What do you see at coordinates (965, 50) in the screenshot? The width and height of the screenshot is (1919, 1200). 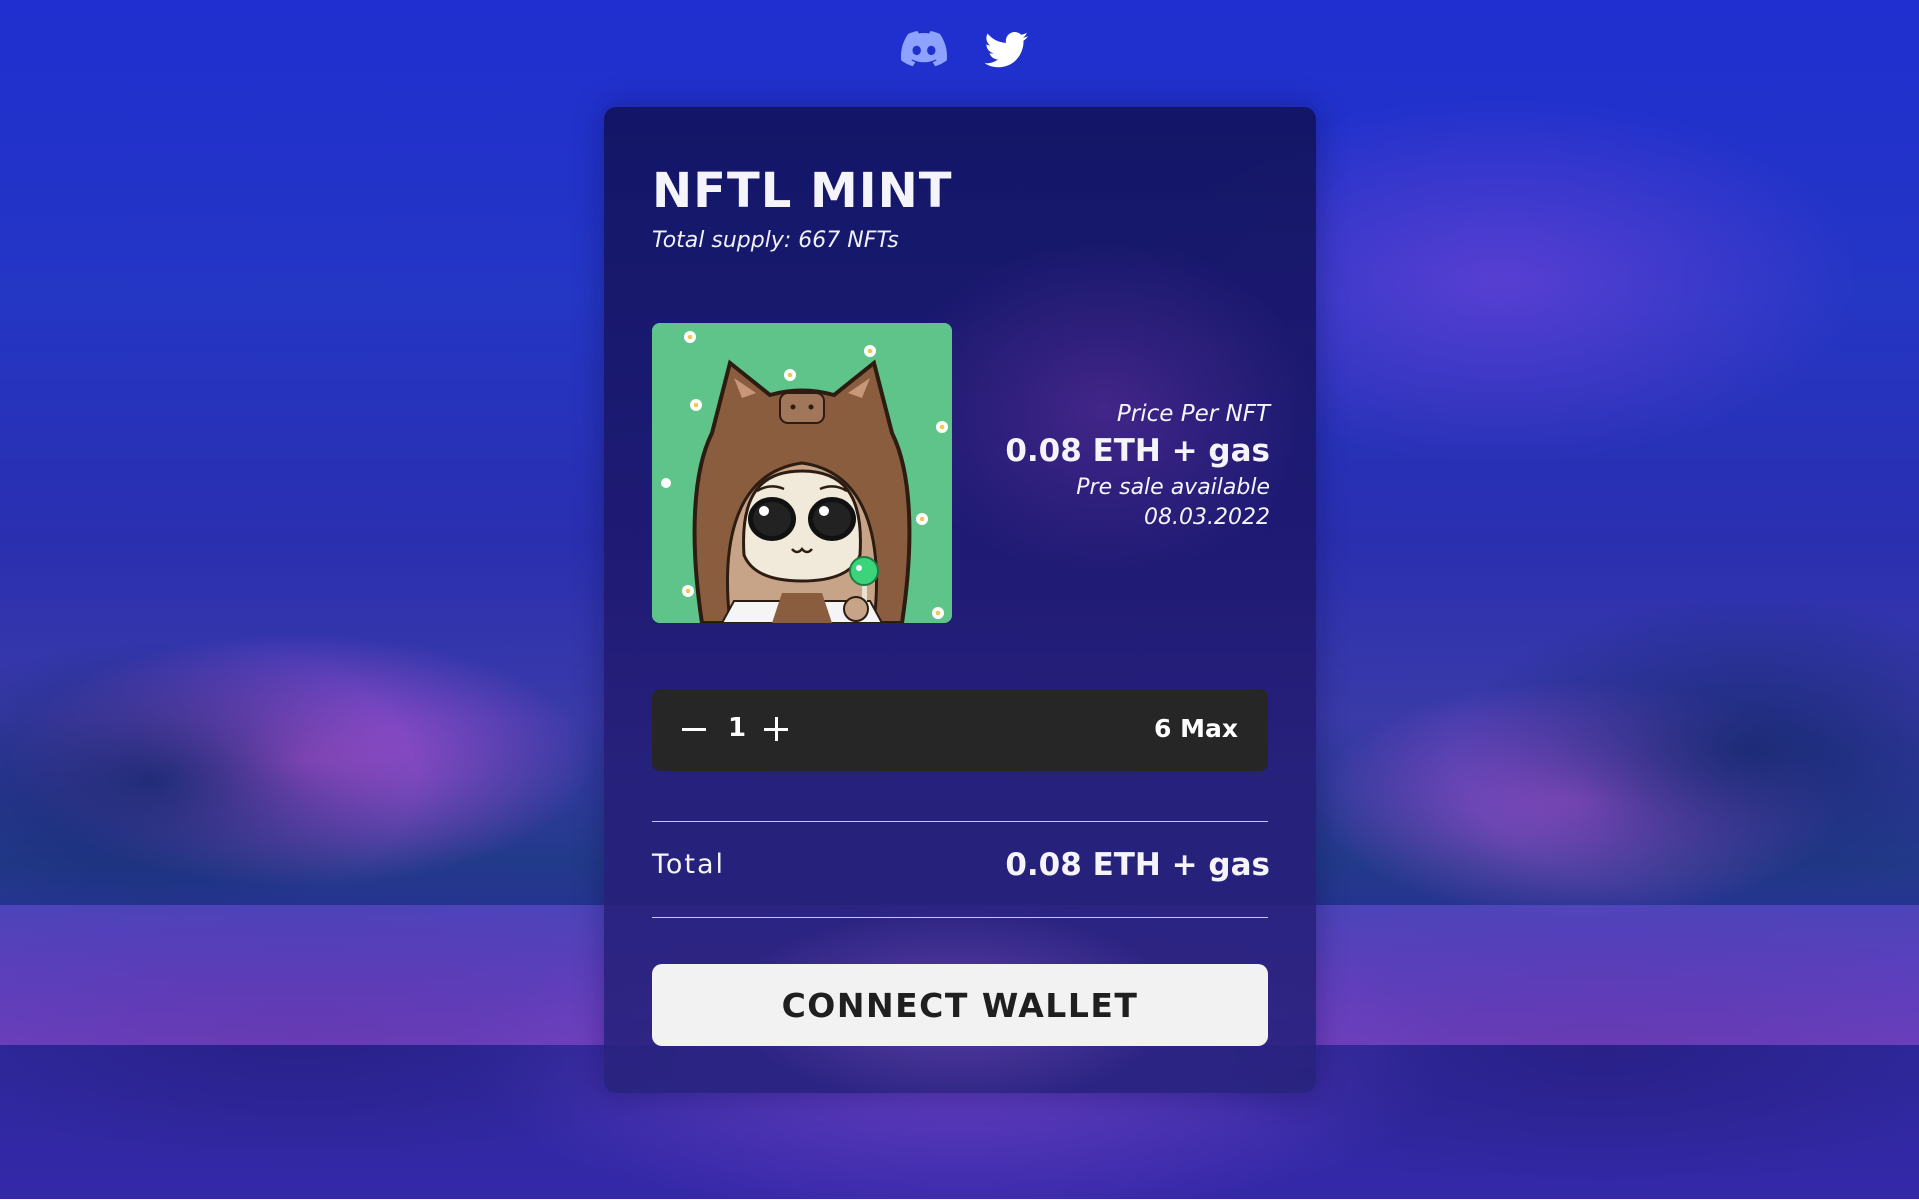 I see `social-links` at bounding box center [965, 50].